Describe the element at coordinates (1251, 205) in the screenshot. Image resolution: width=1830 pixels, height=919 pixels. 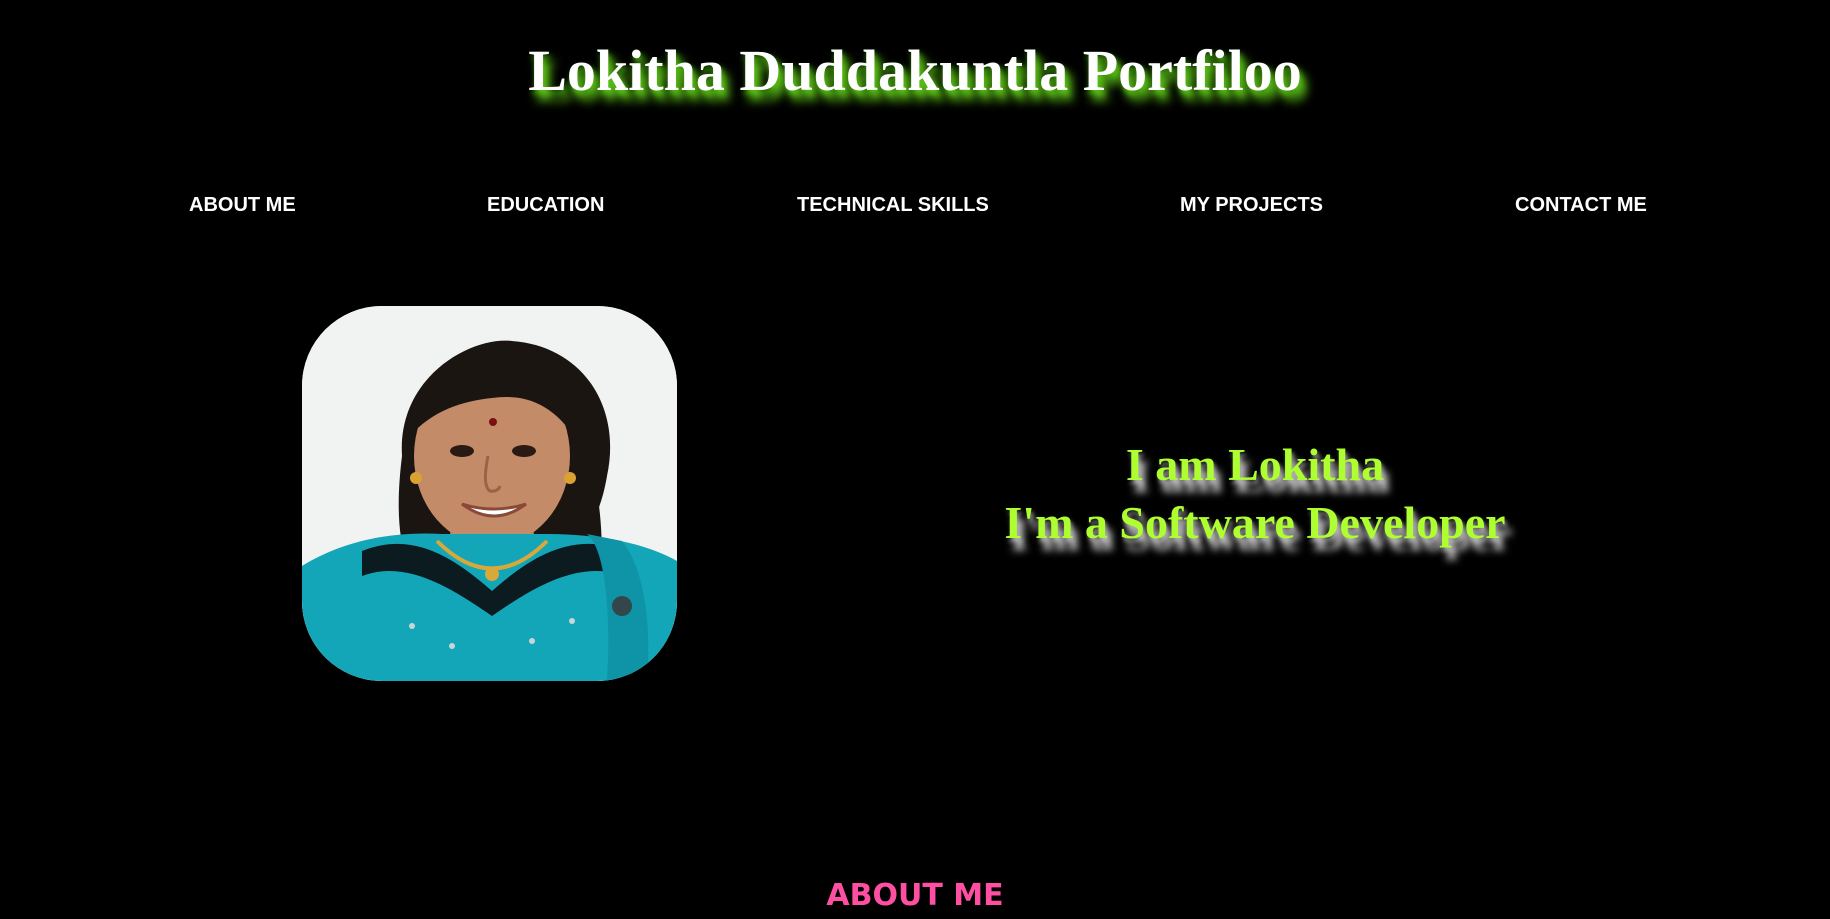
I see `nav-link-my-projects: MY PROJECTS` at that location.